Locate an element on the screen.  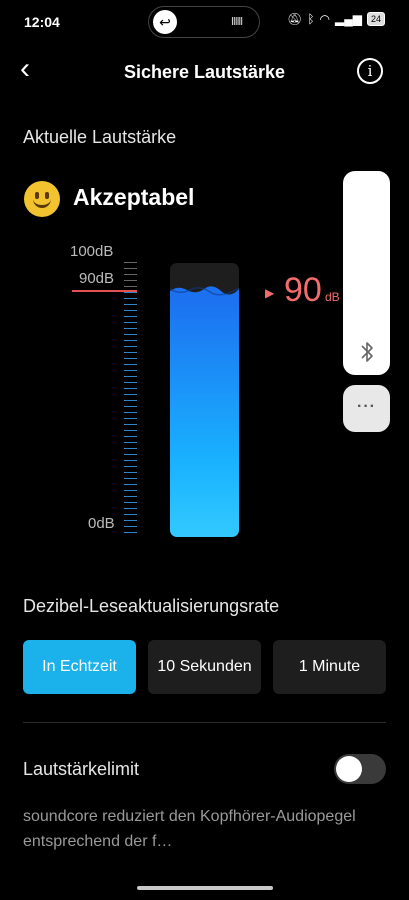
page-title: Sichere Lautstärke is located at coordinates (204, 72).